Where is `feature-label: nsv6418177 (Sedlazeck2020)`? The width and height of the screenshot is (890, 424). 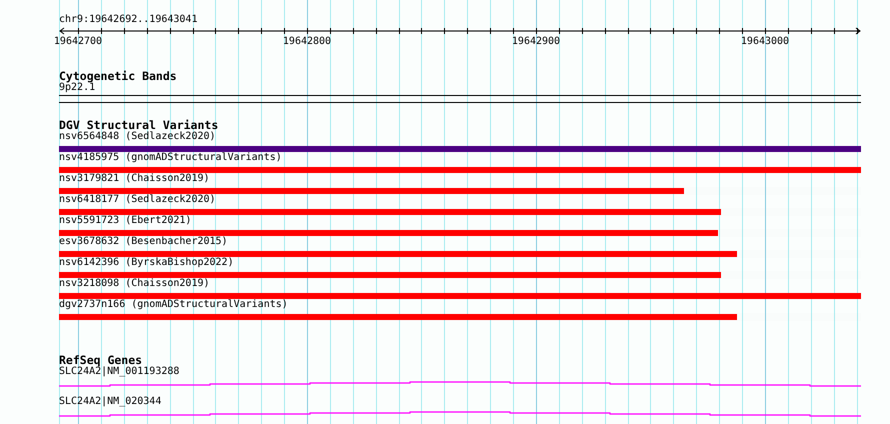
feature-label: nsv6418177 (Sedlazeck2020) is located at coordinates (137, 200).